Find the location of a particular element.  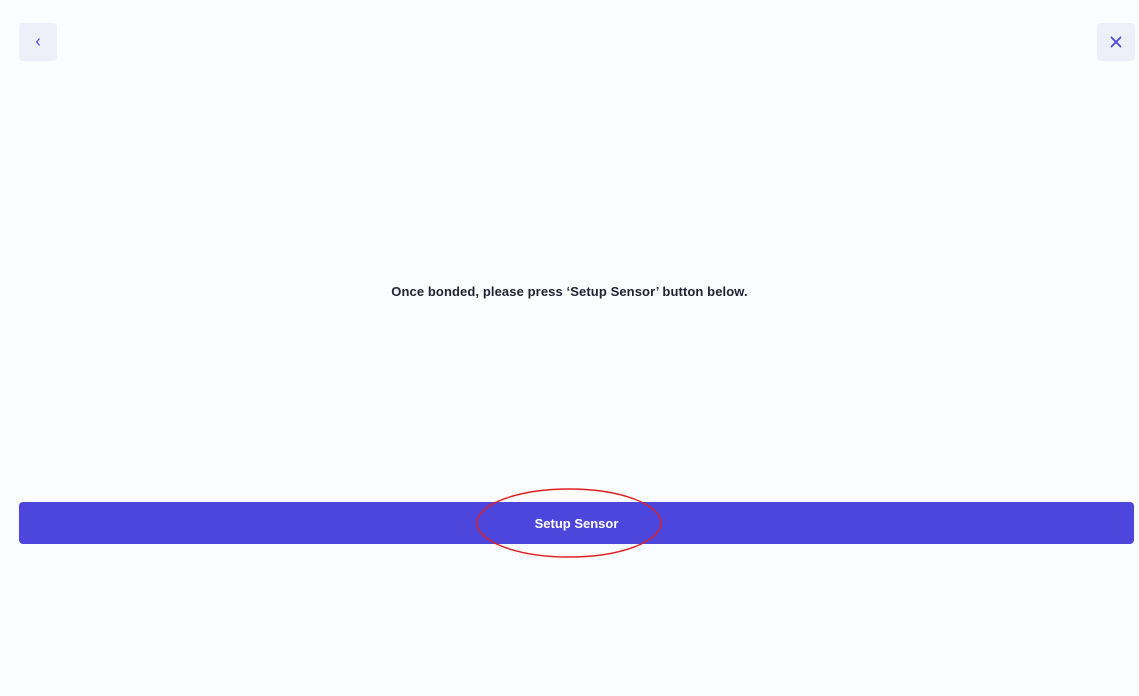

chevron-left-icon is located at coordinates (38, 42).